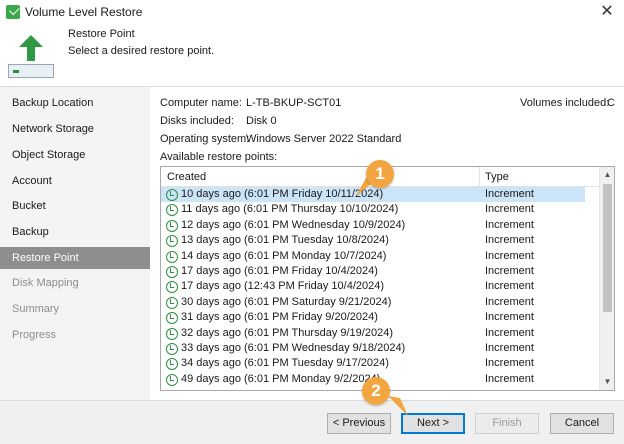 The image size is (624, 444). What do you see at coordinates (283, 286) in the screenshot?
I see `row-created: 17 days ago (12:43 PM Friday 10/4/2024)` at bounding box center [283, 286].